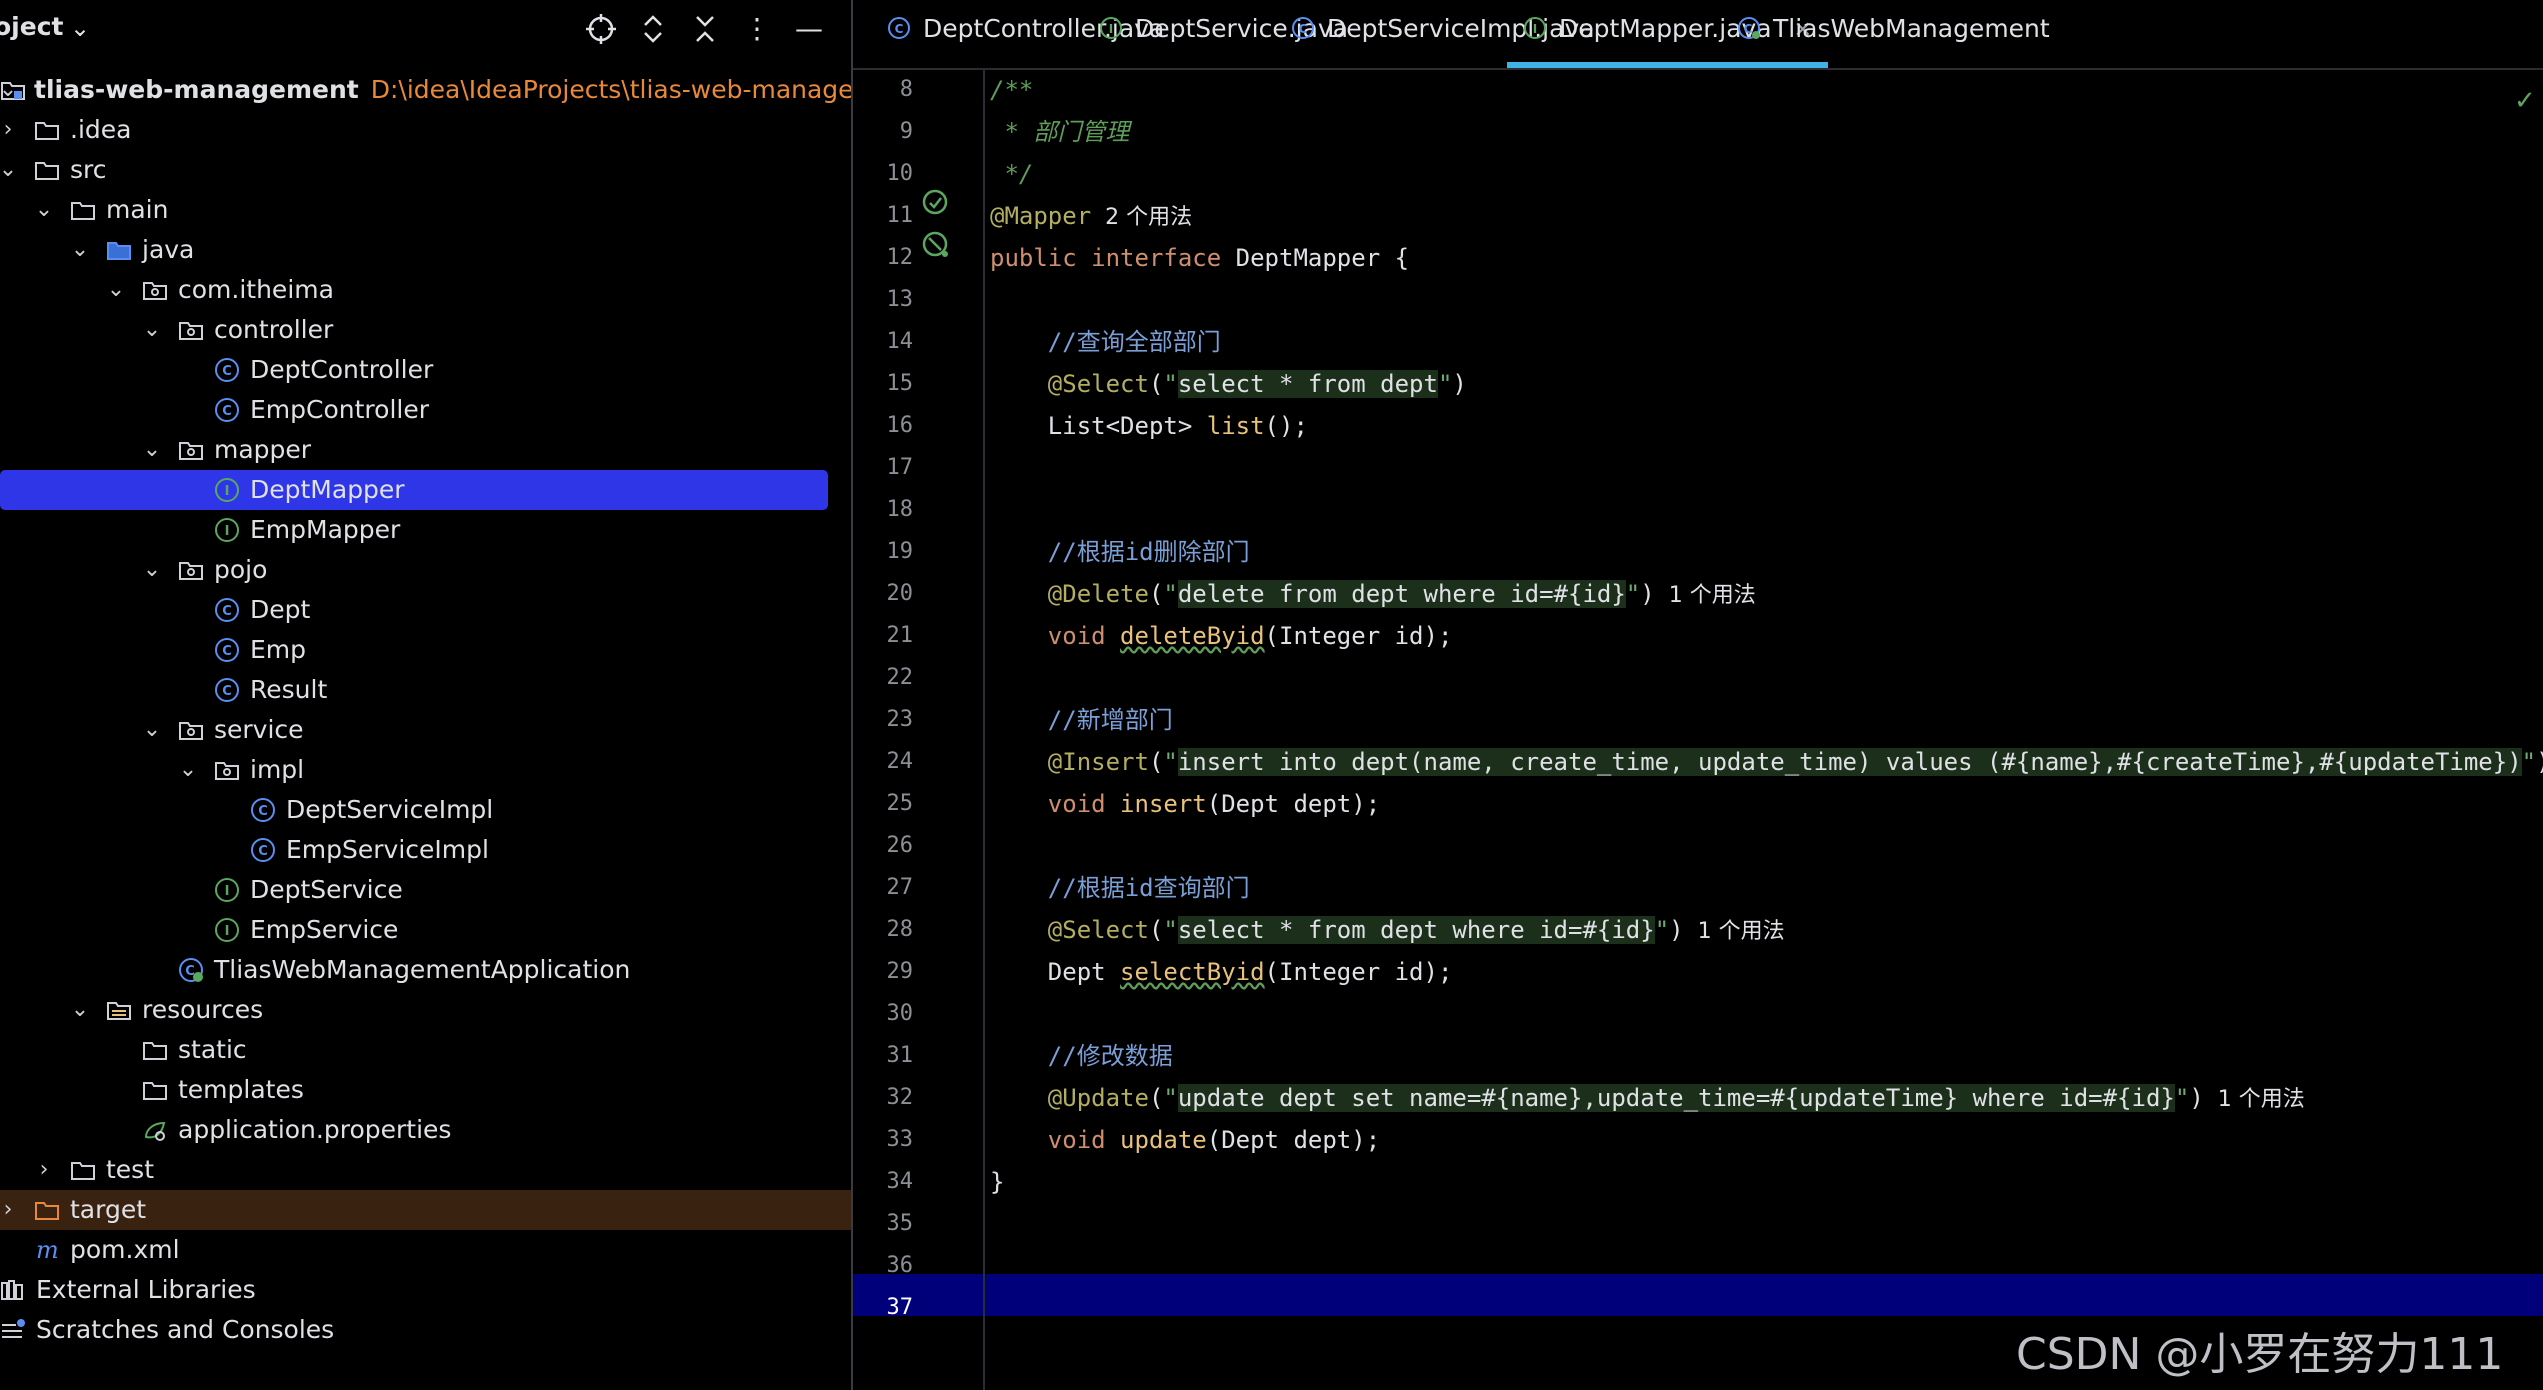  Describe the element at coordinates (935, 202) in the screenshot. I see `mybatis-mapper-icon` at that location.